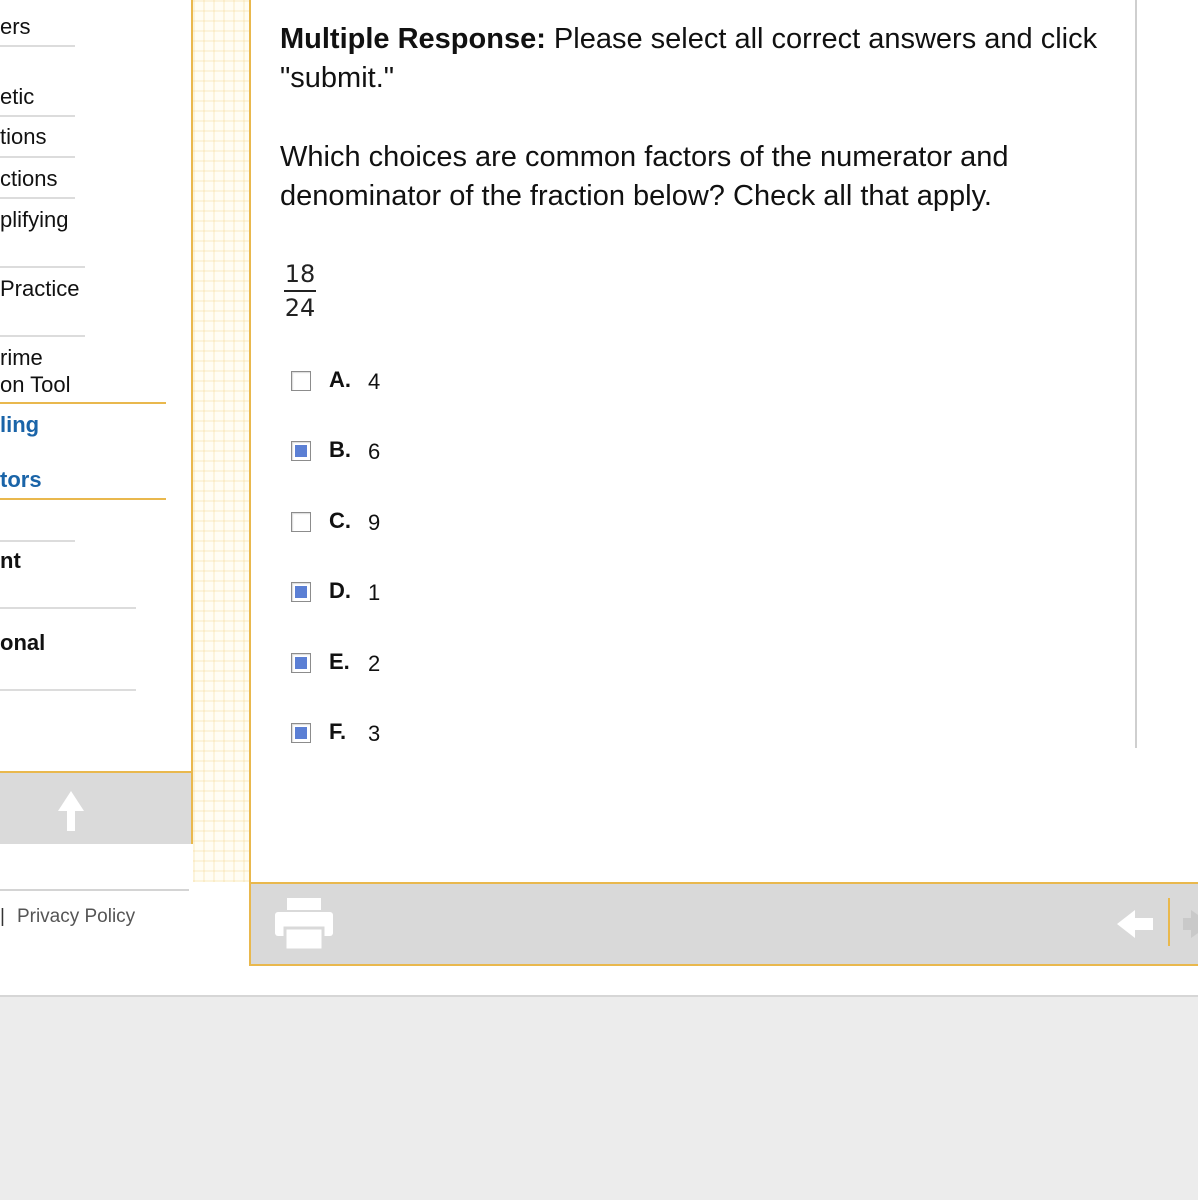  What do you see at coordinates (10, 560) in the screenshot?
I see `sidebar-item-10: nt` at bounding box center [10, 560].